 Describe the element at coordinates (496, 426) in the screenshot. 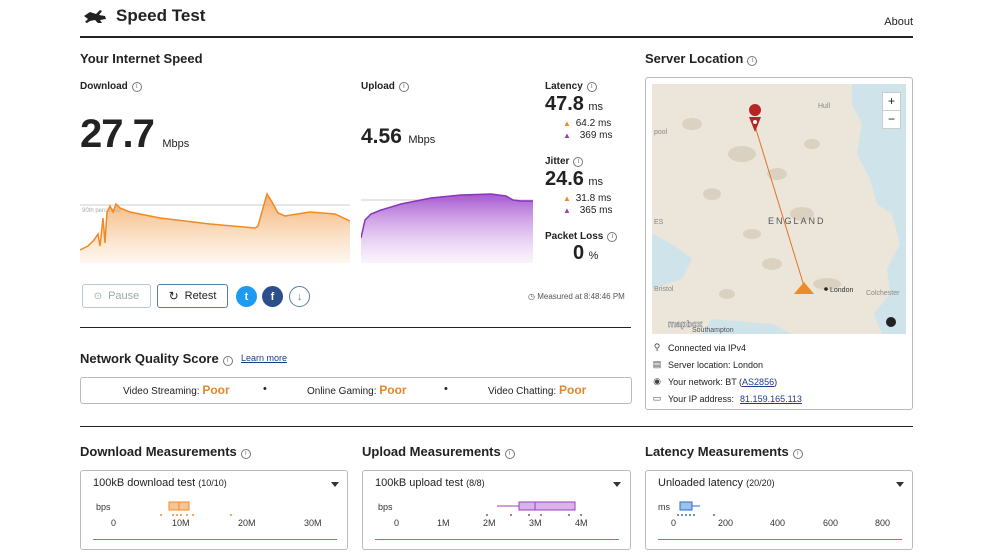

I see `measurements-divider` at that location.